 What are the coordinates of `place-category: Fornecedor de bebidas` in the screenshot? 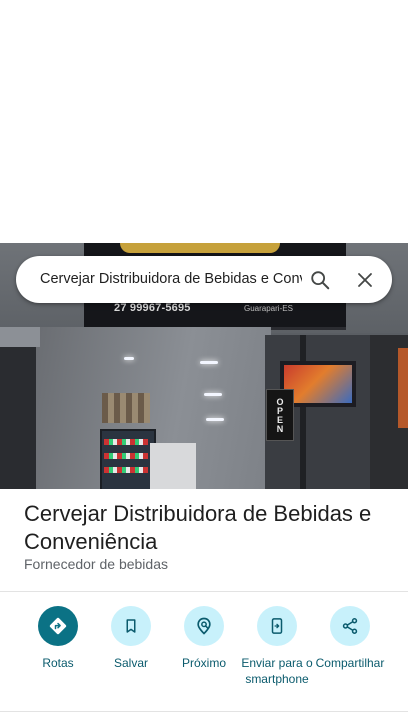 It's located at (96, 564).